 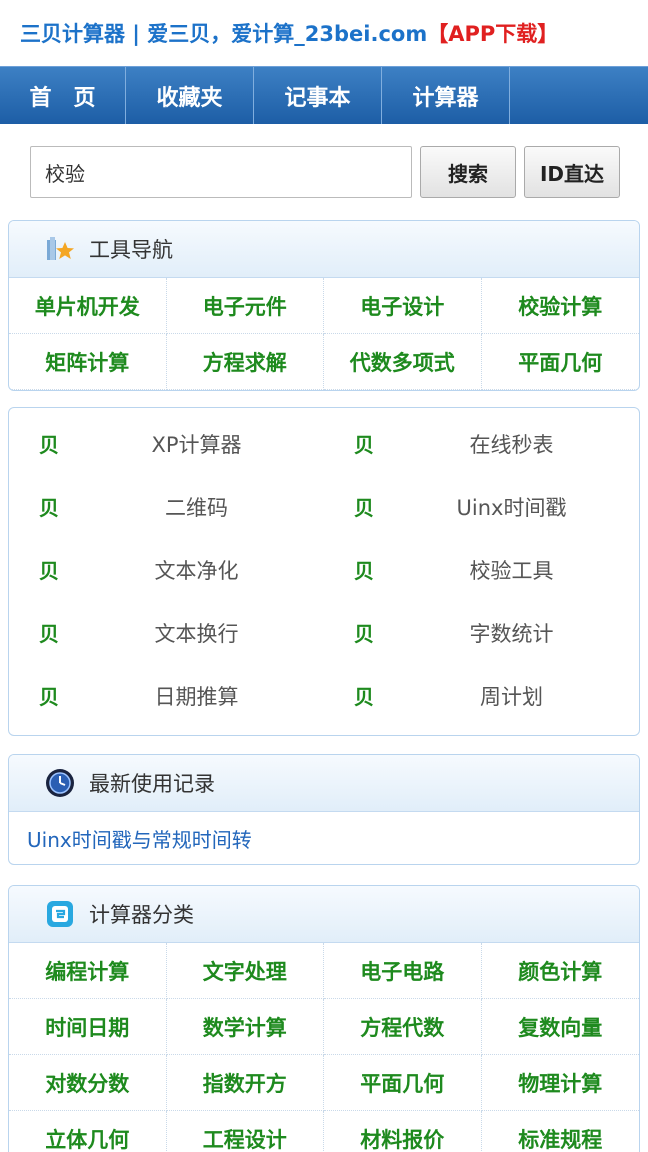 I want to click on tool-row: 贝 XP计算器 贝在线秒表, so click(x=324, y=443).